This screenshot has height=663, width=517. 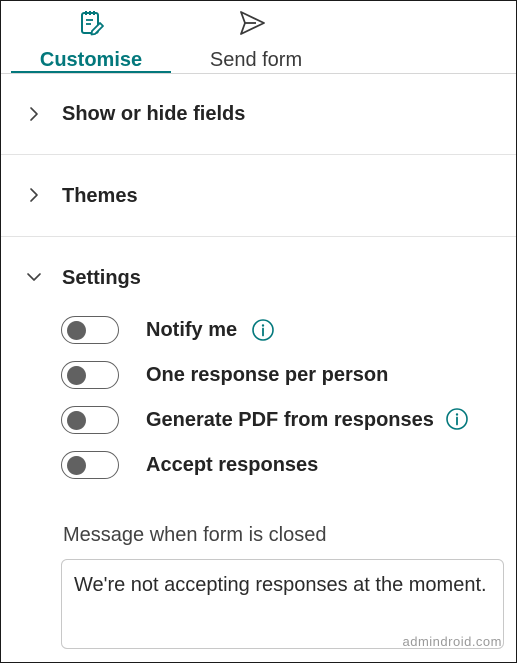 I want to click on section-settings-header: Settings, so click(x=258, y=267).